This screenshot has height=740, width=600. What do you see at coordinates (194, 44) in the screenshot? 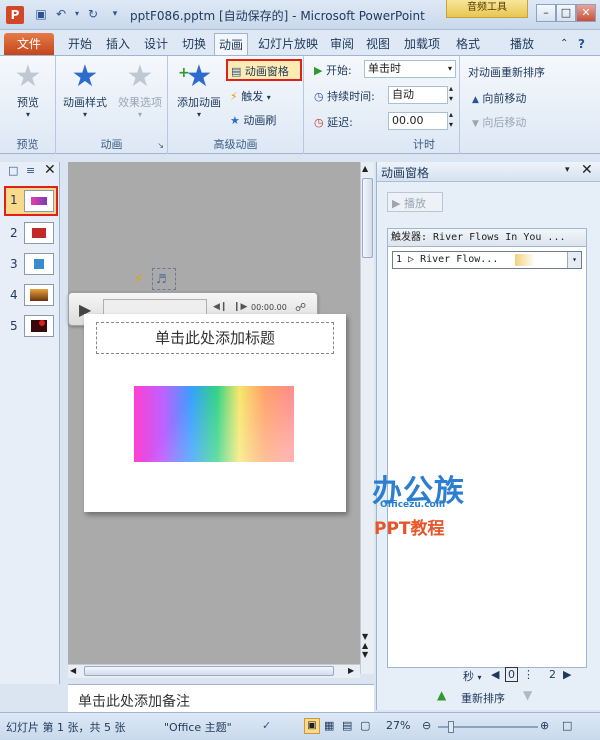
I see `tab-transitions: 切换` at bounding box center [194, 44].